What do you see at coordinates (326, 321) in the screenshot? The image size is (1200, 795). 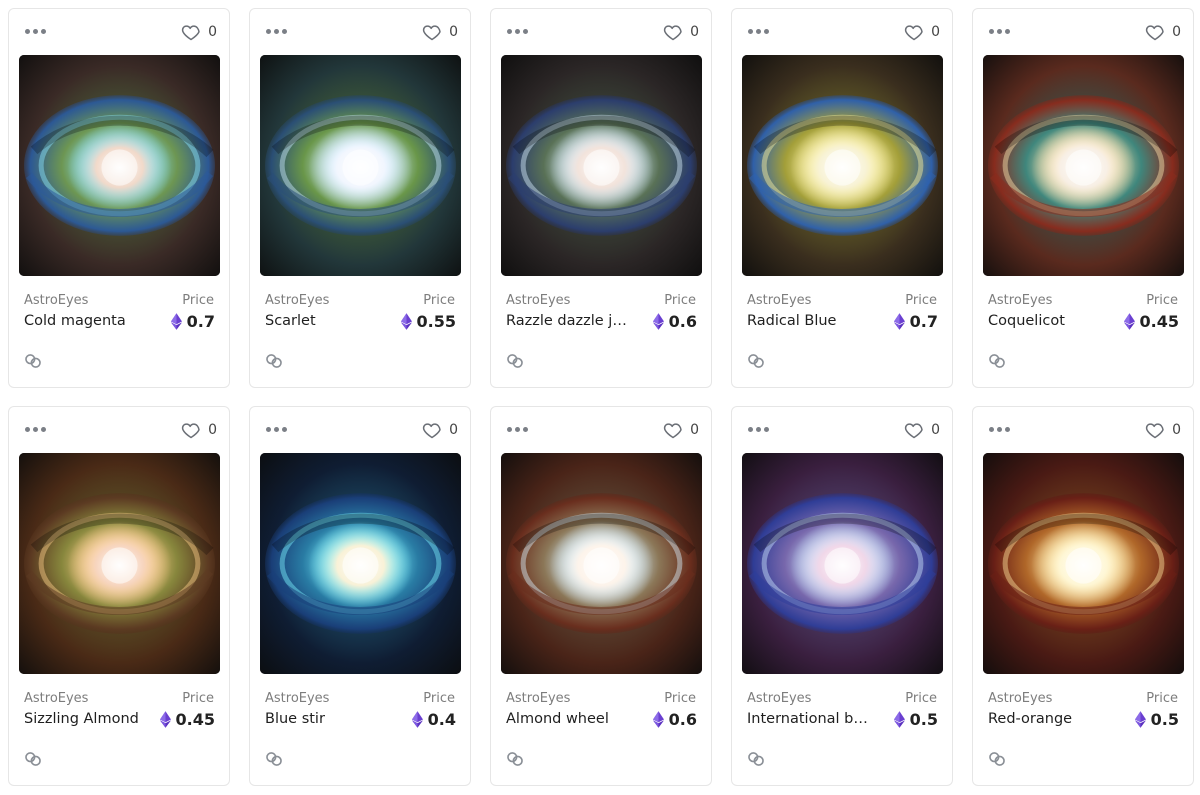 I see `nft-title: Scarlet` at bounding box center [326, 321].